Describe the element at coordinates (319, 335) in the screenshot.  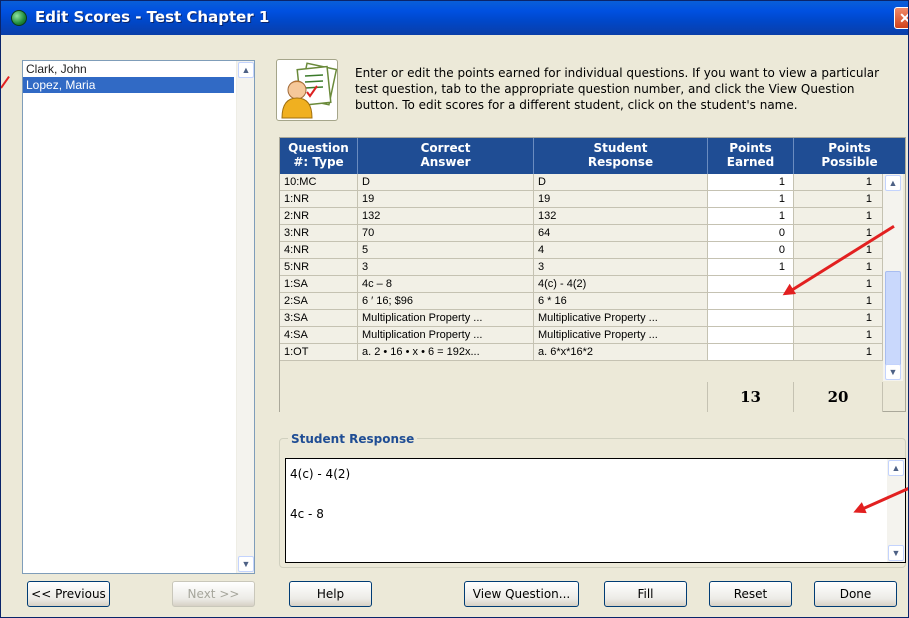
I see `cell-question: 4:SA` at that location.